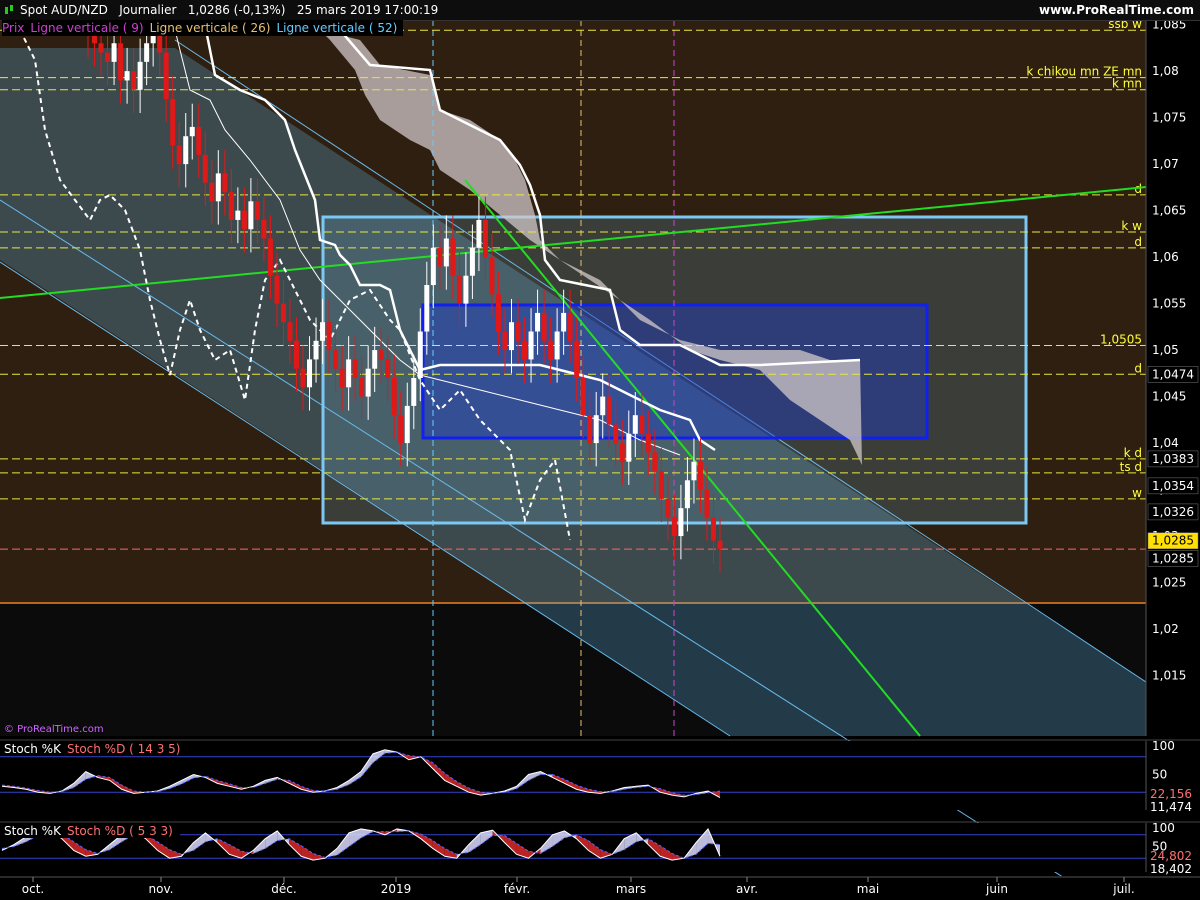 The image size is (1200, 900). What do you see at coordinates (1171, 869) in the screenshot?
I see `stoch-k-value: 18,402` at bounding box center [1171, 869].